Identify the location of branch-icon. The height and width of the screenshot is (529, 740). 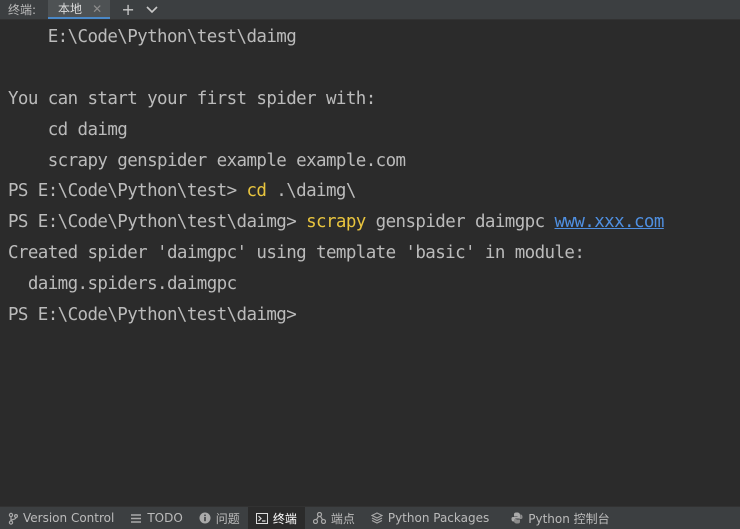
(13, 518).